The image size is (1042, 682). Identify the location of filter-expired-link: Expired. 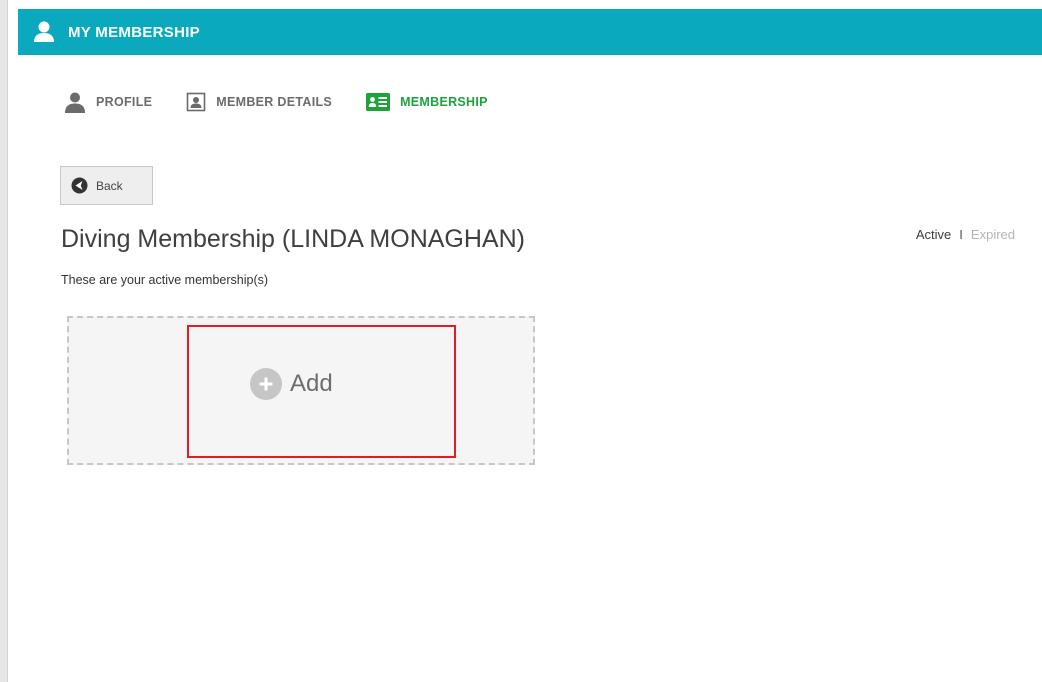
(993, 234).